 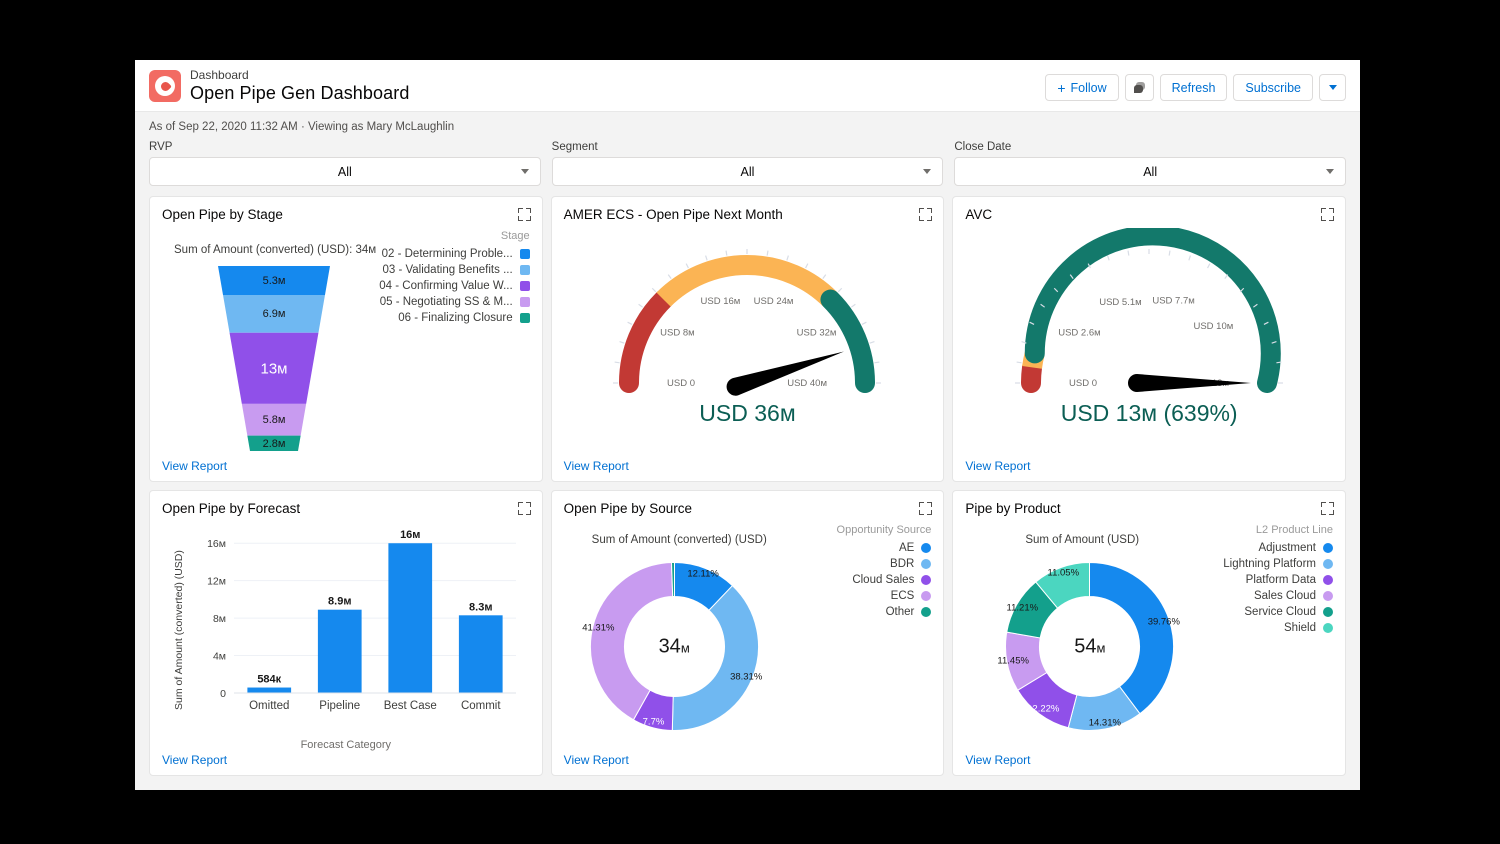 I want to click on filter-rvp-select: All, so click(x=345, y=172).